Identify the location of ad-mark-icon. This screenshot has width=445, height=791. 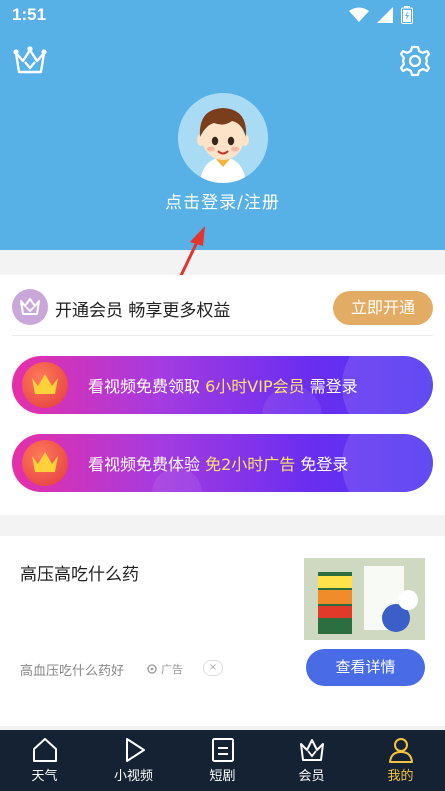
(152, 669).